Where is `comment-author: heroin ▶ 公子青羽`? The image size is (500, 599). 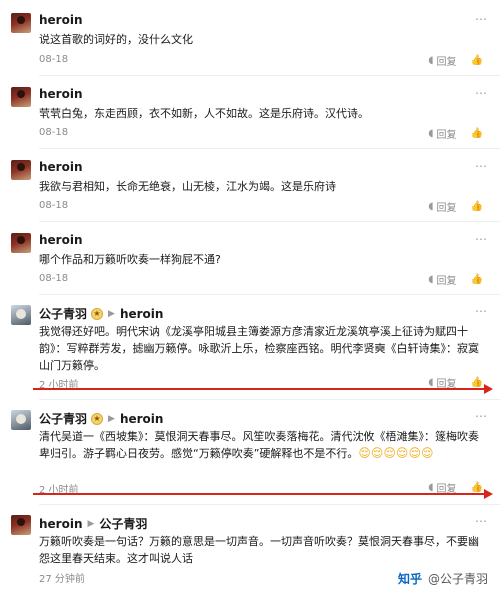 comment-author: heroin ▶ 公子青羽 is located at coordinates (93, 523).